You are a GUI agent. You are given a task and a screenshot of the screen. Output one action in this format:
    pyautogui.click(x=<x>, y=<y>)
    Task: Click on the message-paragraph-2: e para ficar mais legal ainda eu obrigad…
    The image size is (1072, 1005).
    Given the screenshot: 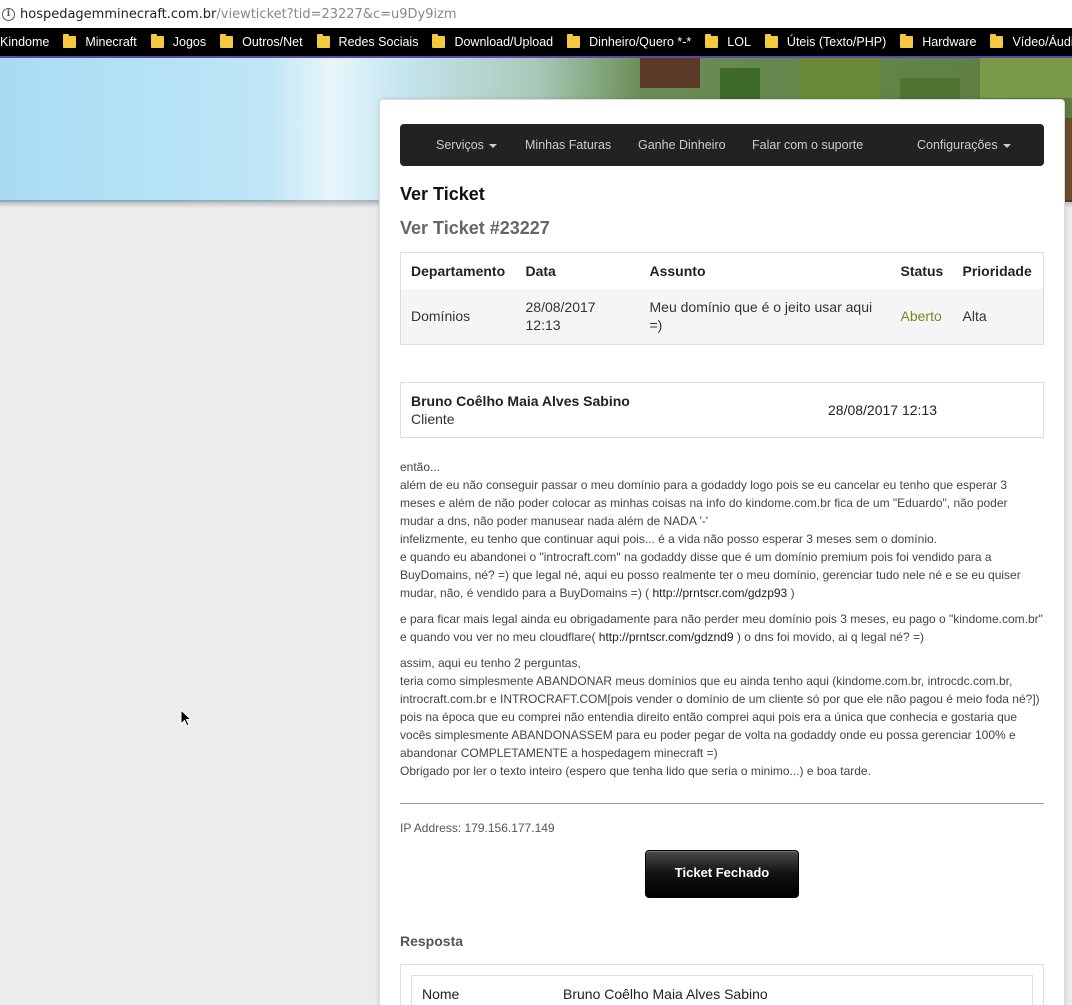 What is the action you would take?
    pyautogui.click(x=721, y=628)
    